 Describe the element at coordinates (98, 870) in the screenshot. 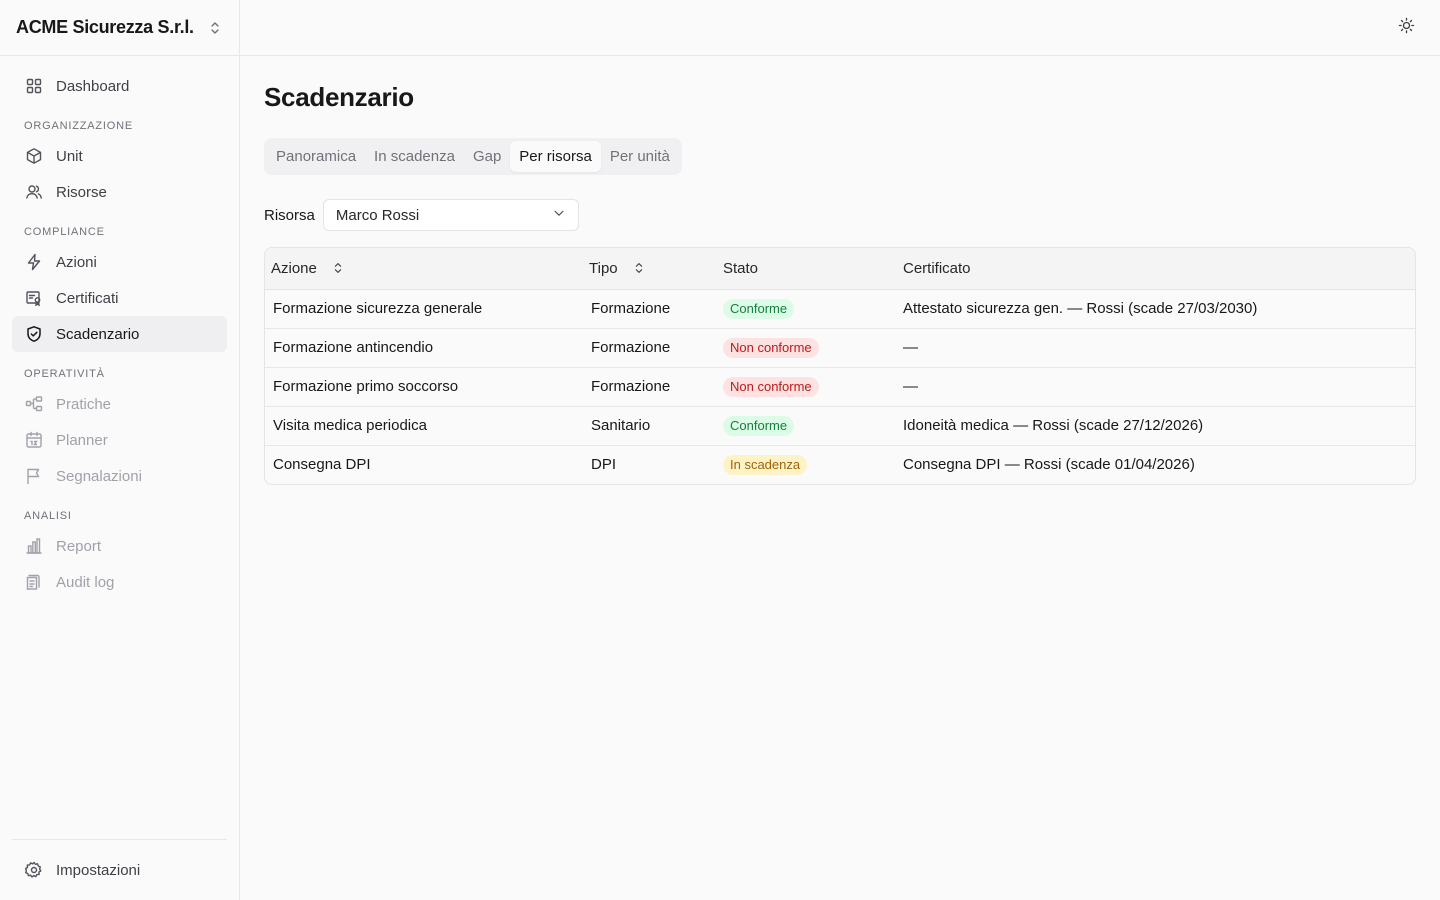

I see `sidebar-item-label: Impostazioni` at that location.